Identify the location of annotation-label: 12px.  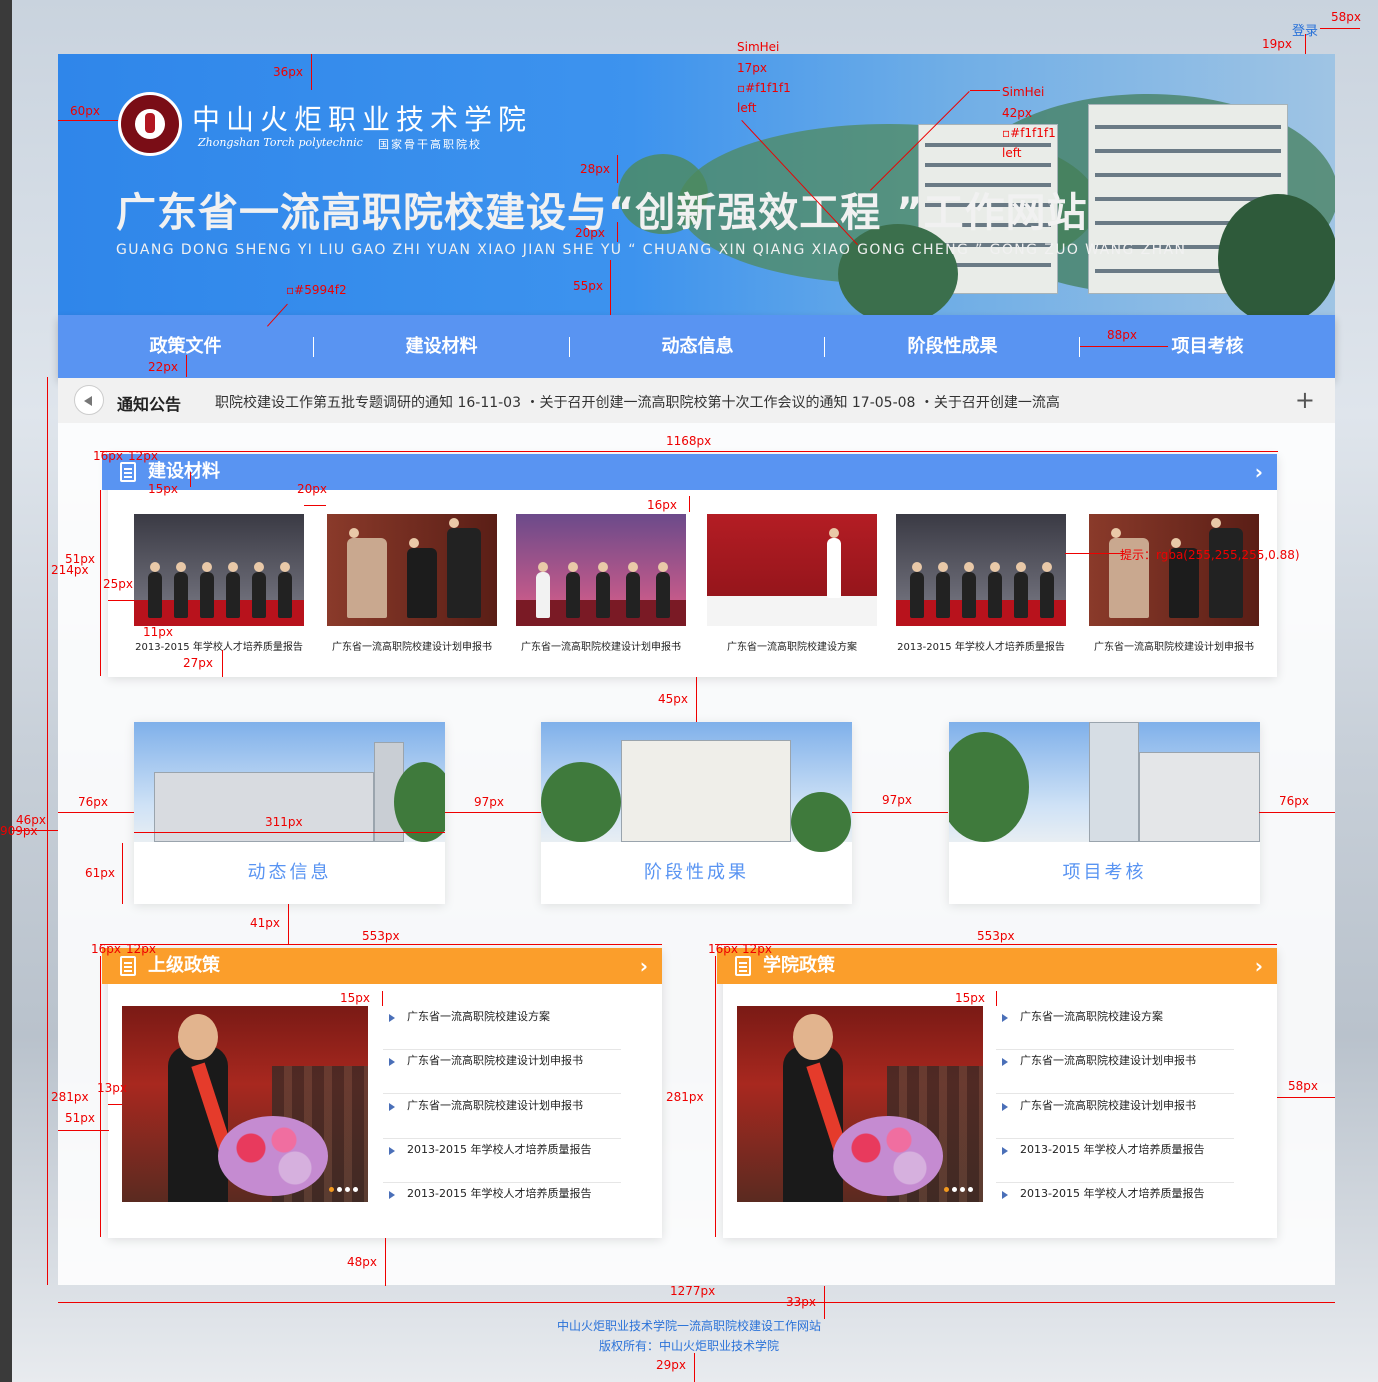
(143, 456).